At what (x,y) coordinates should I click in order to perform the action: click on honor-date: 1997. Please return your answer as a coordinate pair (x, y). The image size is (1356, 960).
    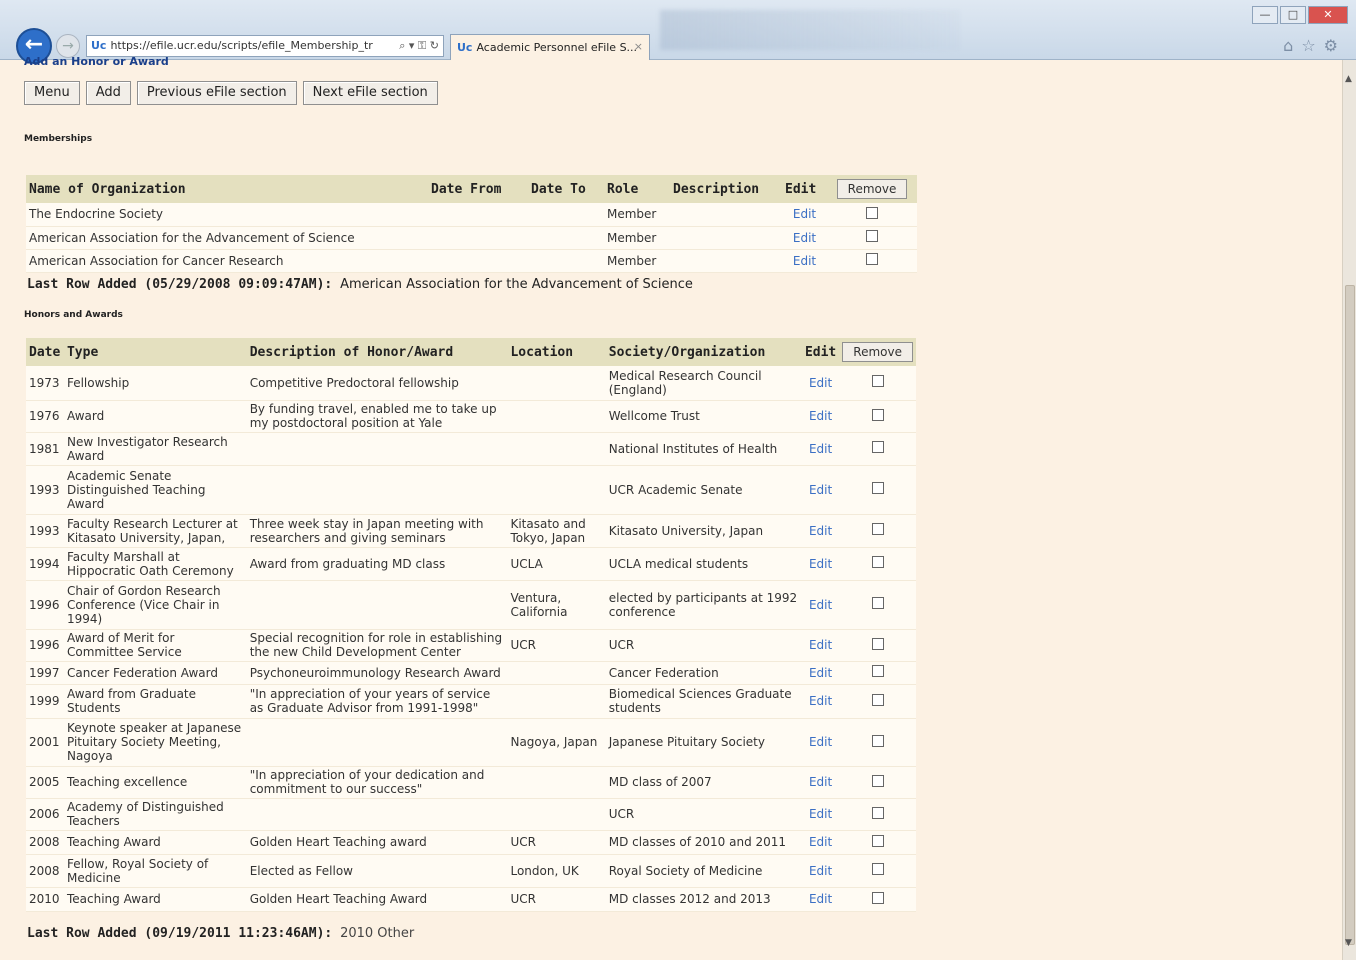
    Looking at the image, I should click on (45, 673).